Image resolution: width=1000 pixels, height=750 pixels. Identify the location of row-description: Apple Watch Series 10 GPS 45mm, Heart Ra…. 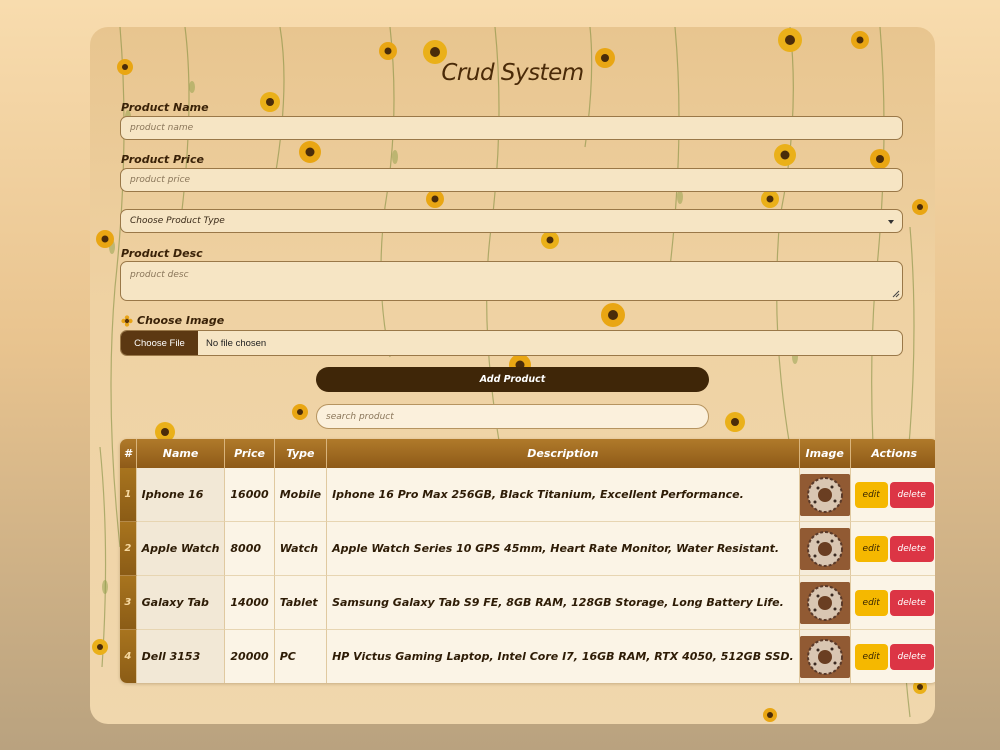
(563, 549).